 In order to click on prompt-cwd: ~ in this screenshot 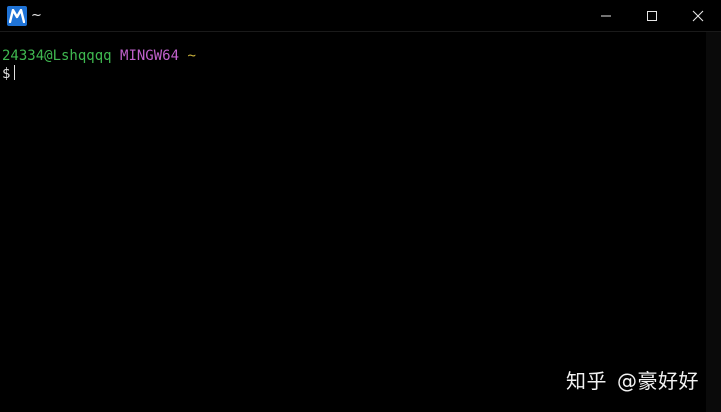, I will do `click(191, 56)`.